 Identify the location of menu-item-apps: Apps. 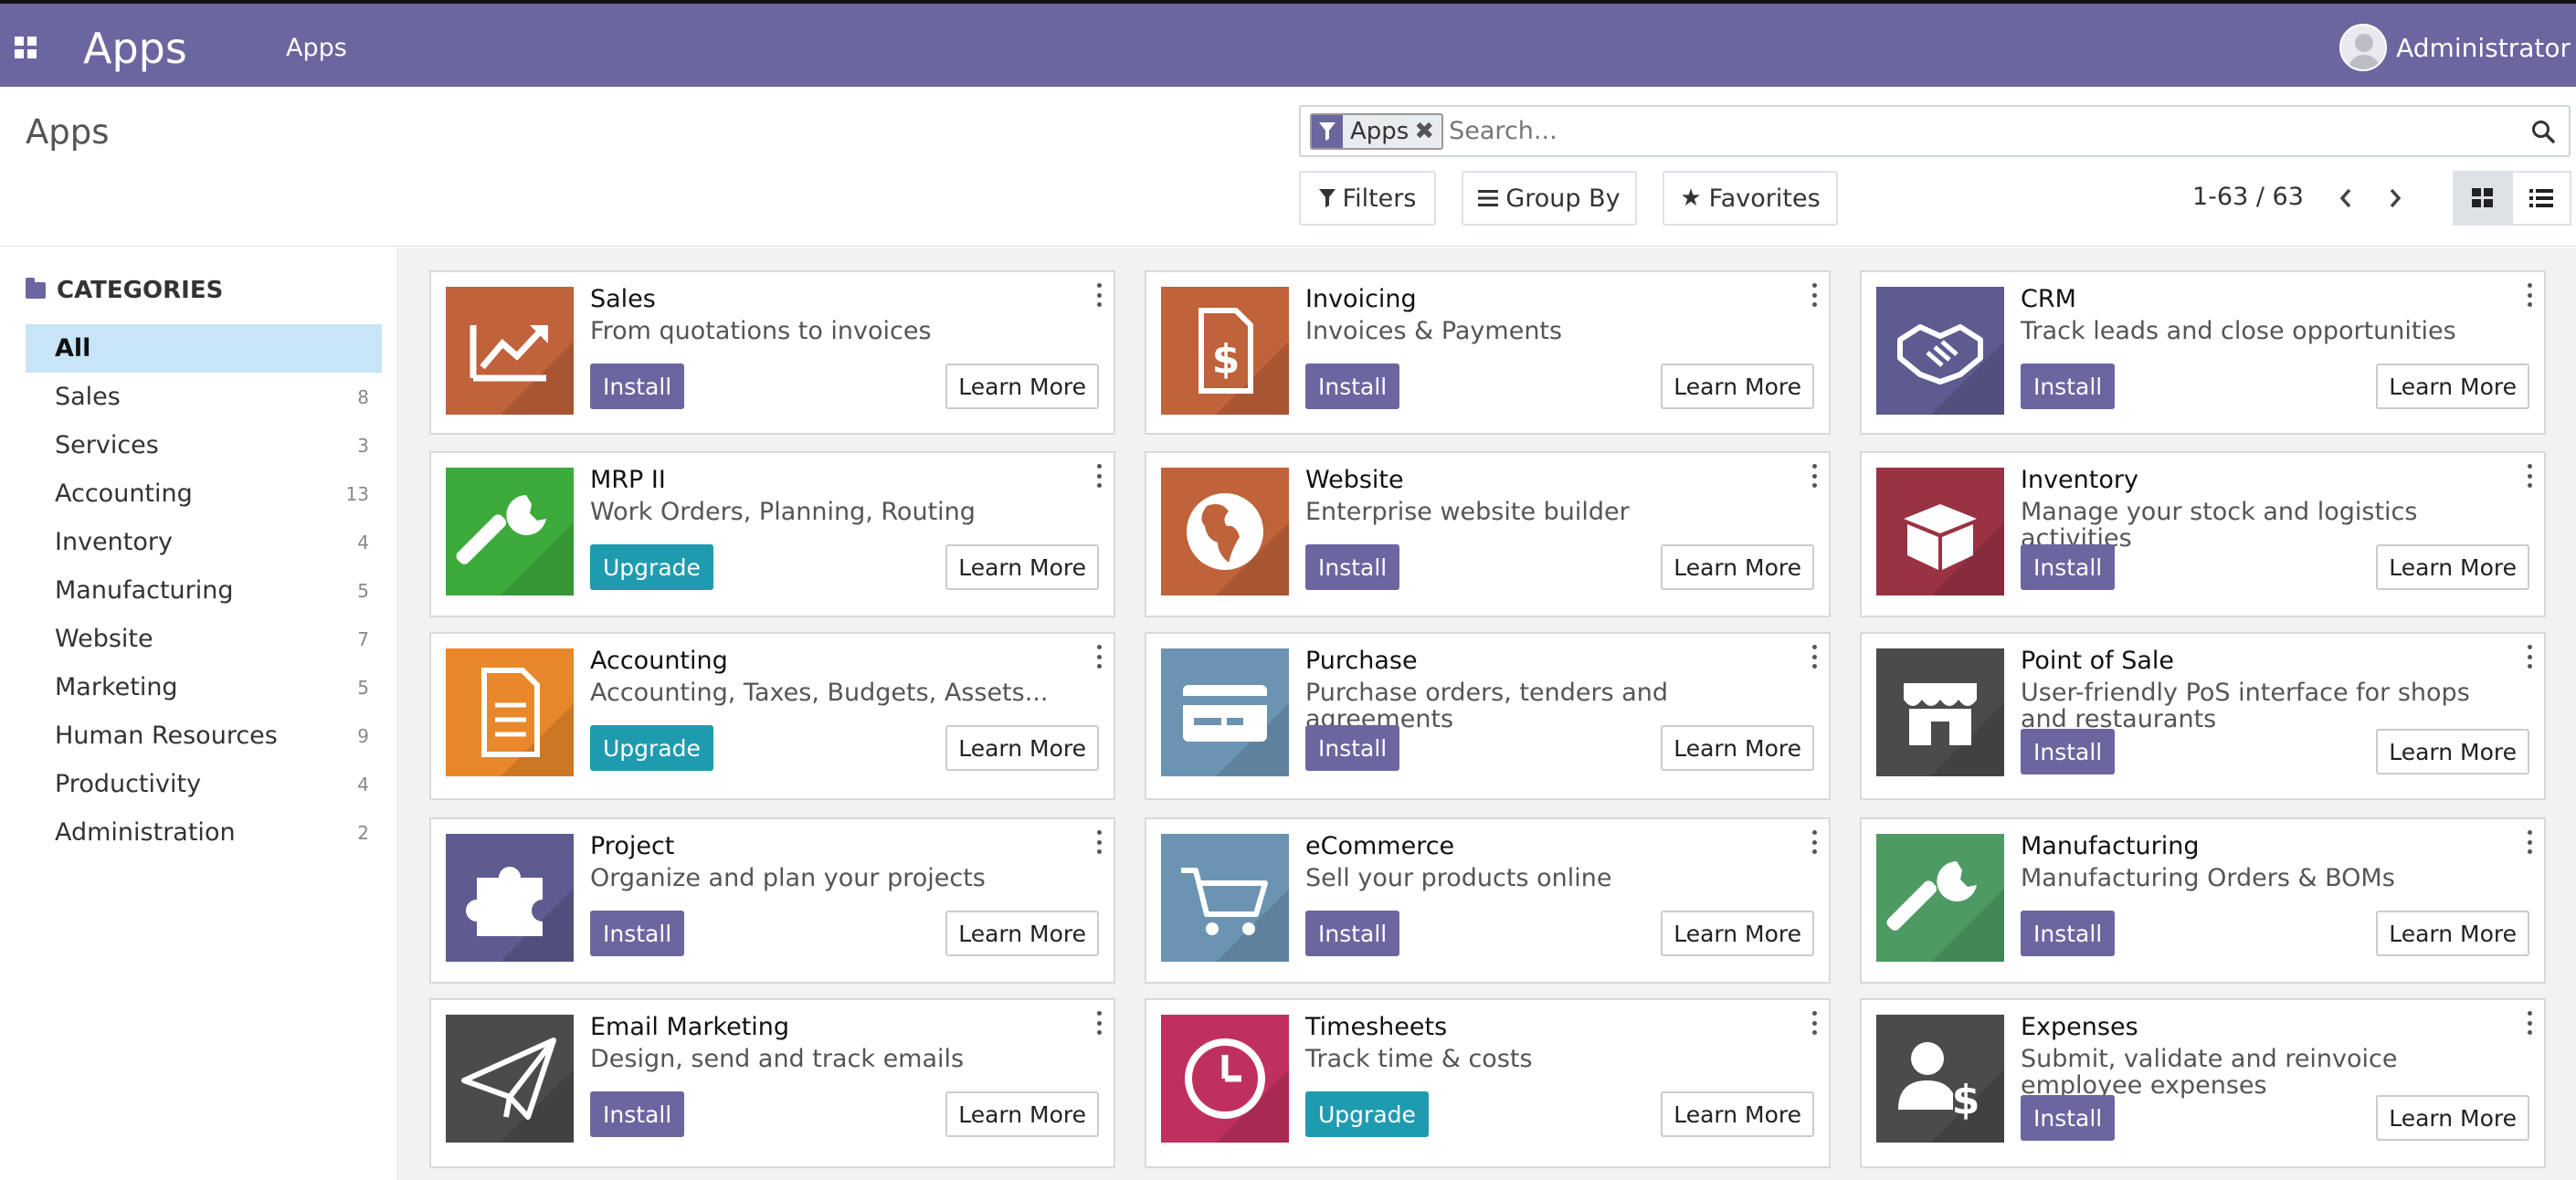
(316, 48).